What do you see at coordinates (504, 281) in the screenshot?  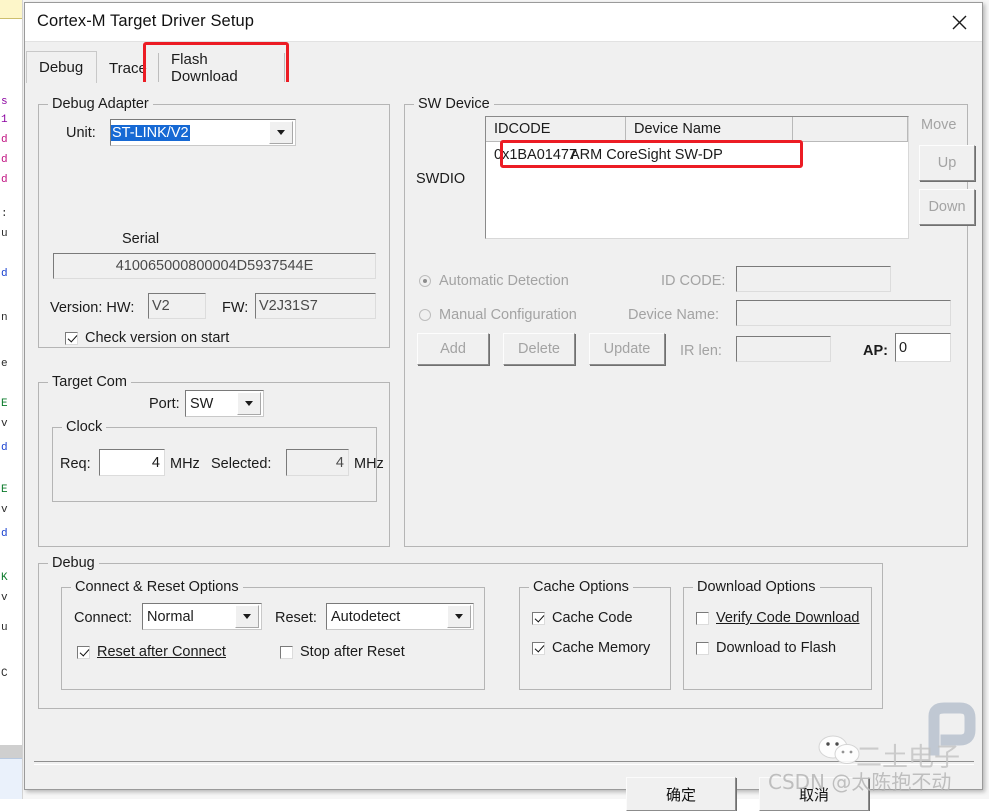 I see `automatic-detection-label: Automatic Detection` at bounding box center [504, 281].